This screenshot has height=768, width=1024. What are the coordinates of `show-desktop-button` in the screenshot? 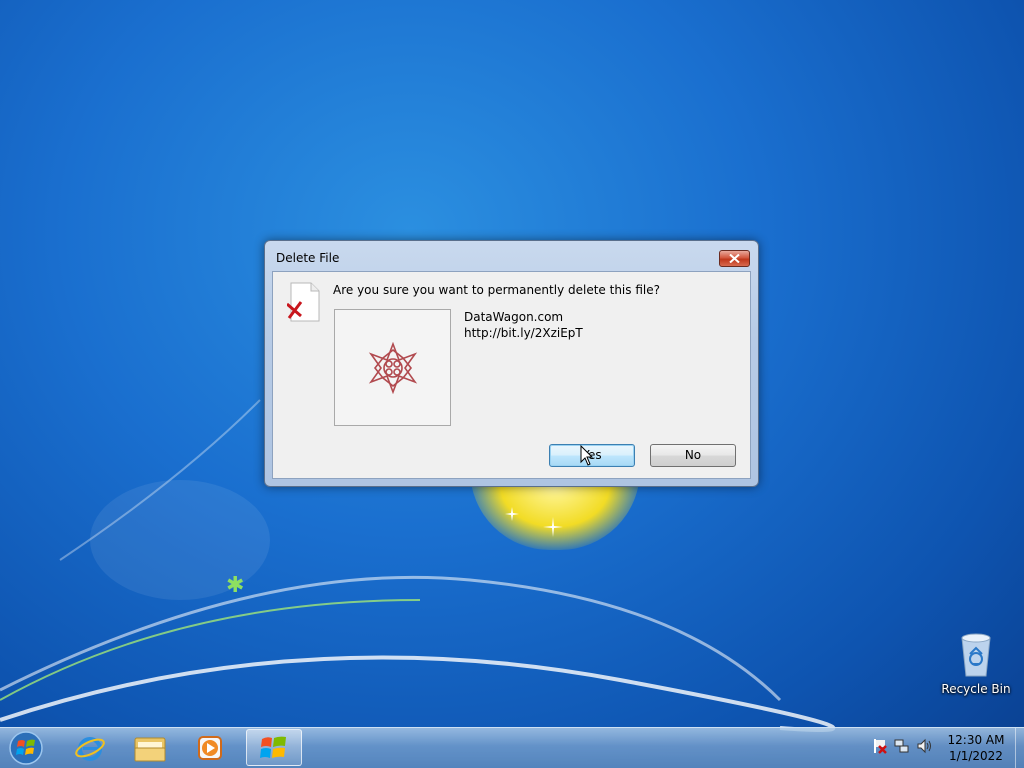 It's located at (1019, 748).